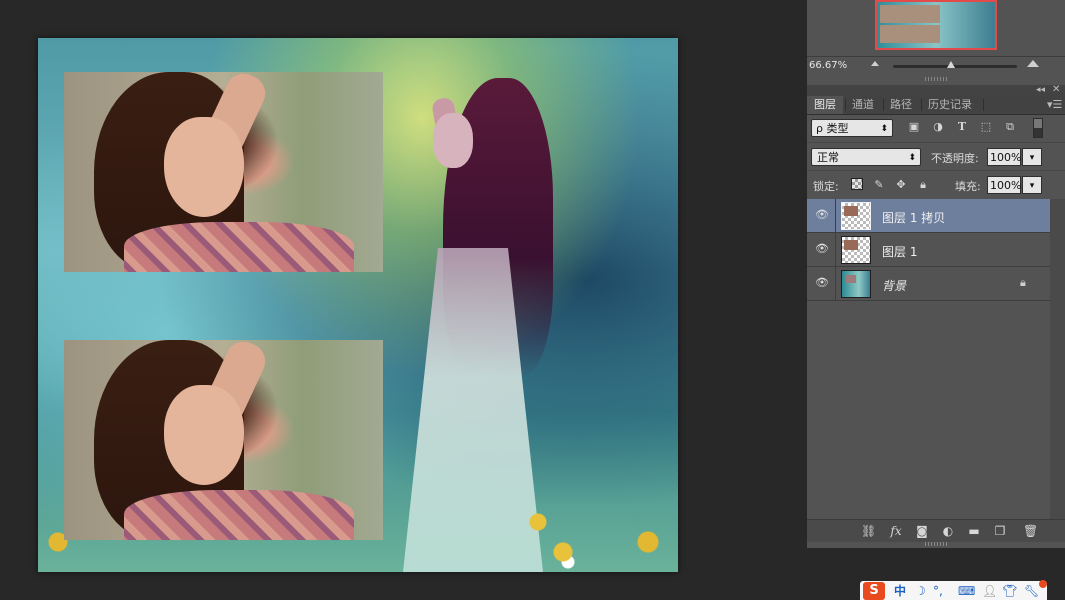 The height and width of the screenshot is (600, 1065). I want to click on lock-all-icon: 🔒︎, so click(923, 185).